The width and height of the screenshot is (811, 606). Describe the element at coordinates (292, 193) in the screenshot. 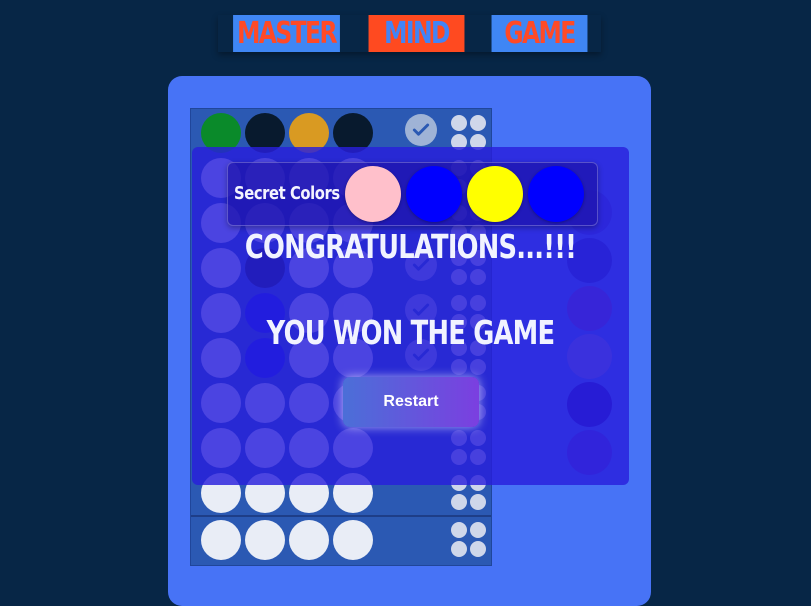

I see `secret-colors-label: Secret Colors :` at that location.